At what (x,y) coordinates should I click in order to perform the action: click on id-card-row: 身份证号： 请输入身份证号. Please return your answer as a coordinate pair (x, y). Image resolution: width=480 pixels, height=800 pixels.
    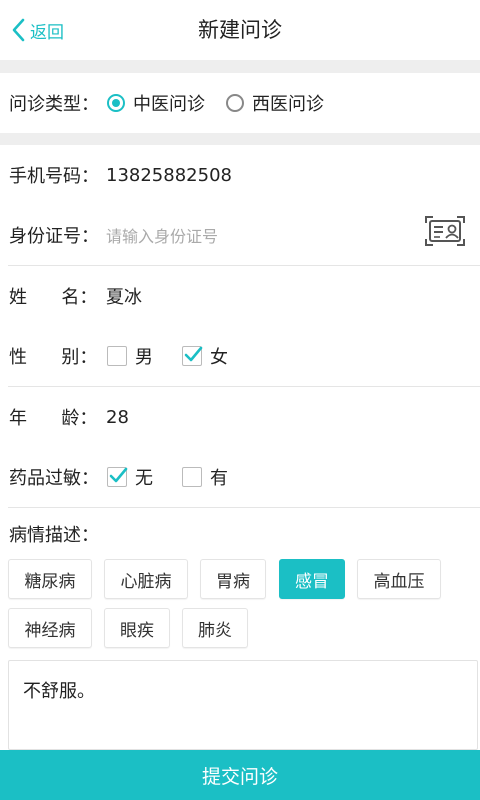
    Looking at the image, I should click on (240, 235).